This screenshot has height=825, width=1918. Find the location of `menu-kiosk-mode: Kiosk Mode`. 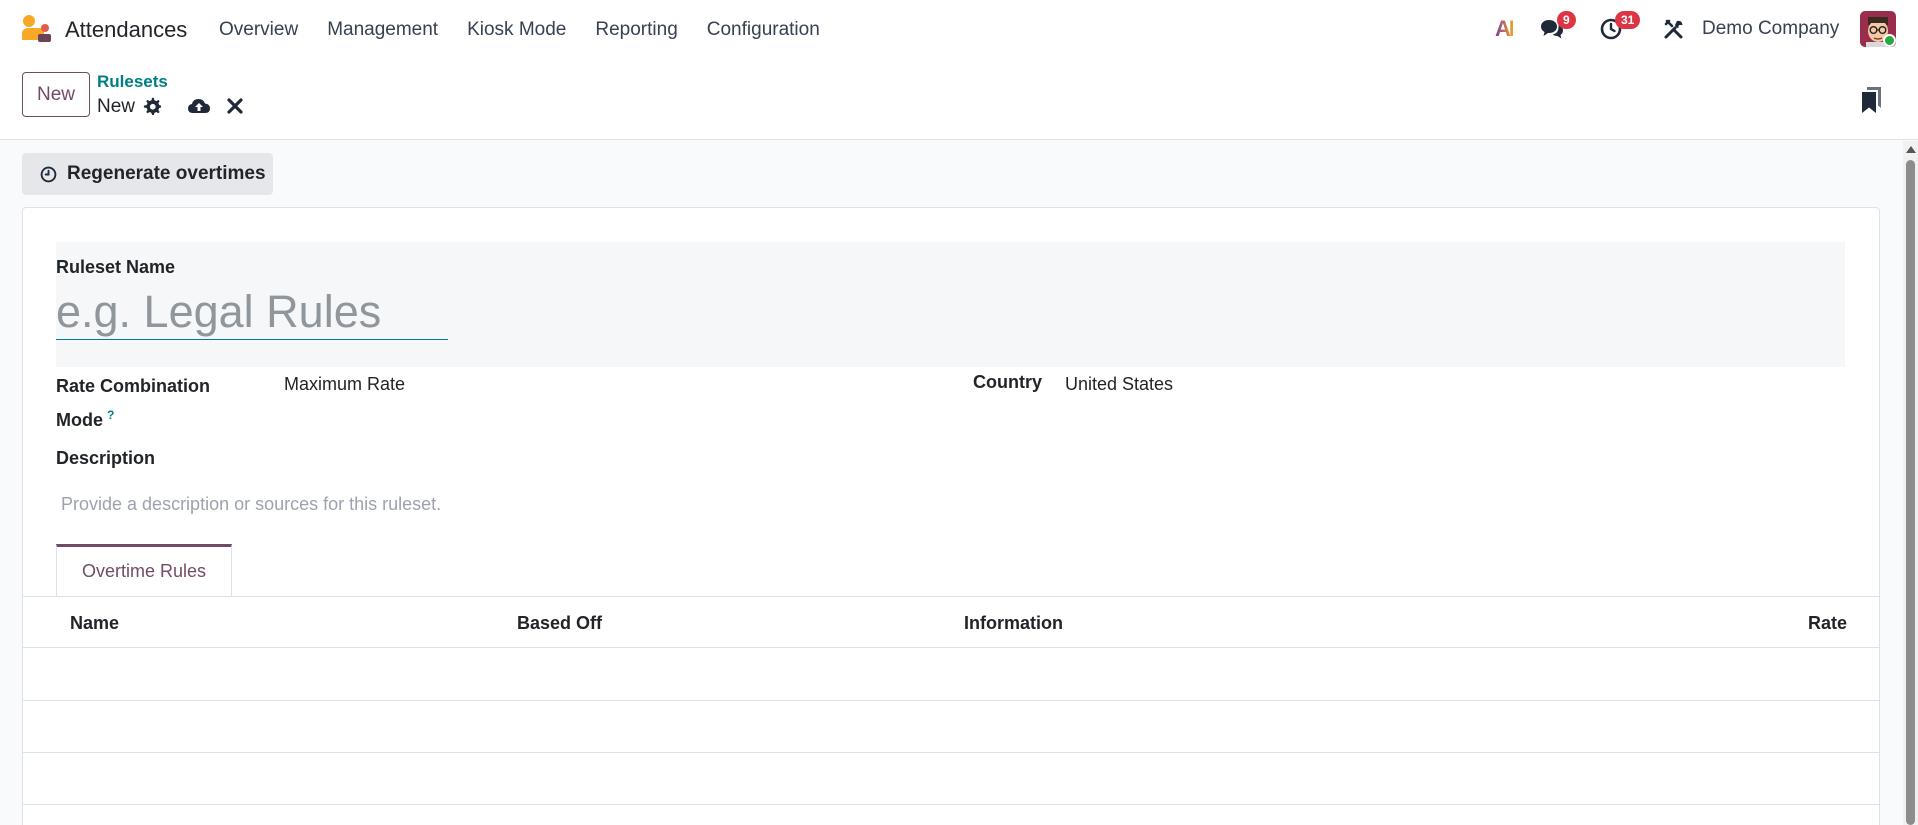

menu-kiosk-mode: Kiosk Mode is located at coordinates (516, 30).